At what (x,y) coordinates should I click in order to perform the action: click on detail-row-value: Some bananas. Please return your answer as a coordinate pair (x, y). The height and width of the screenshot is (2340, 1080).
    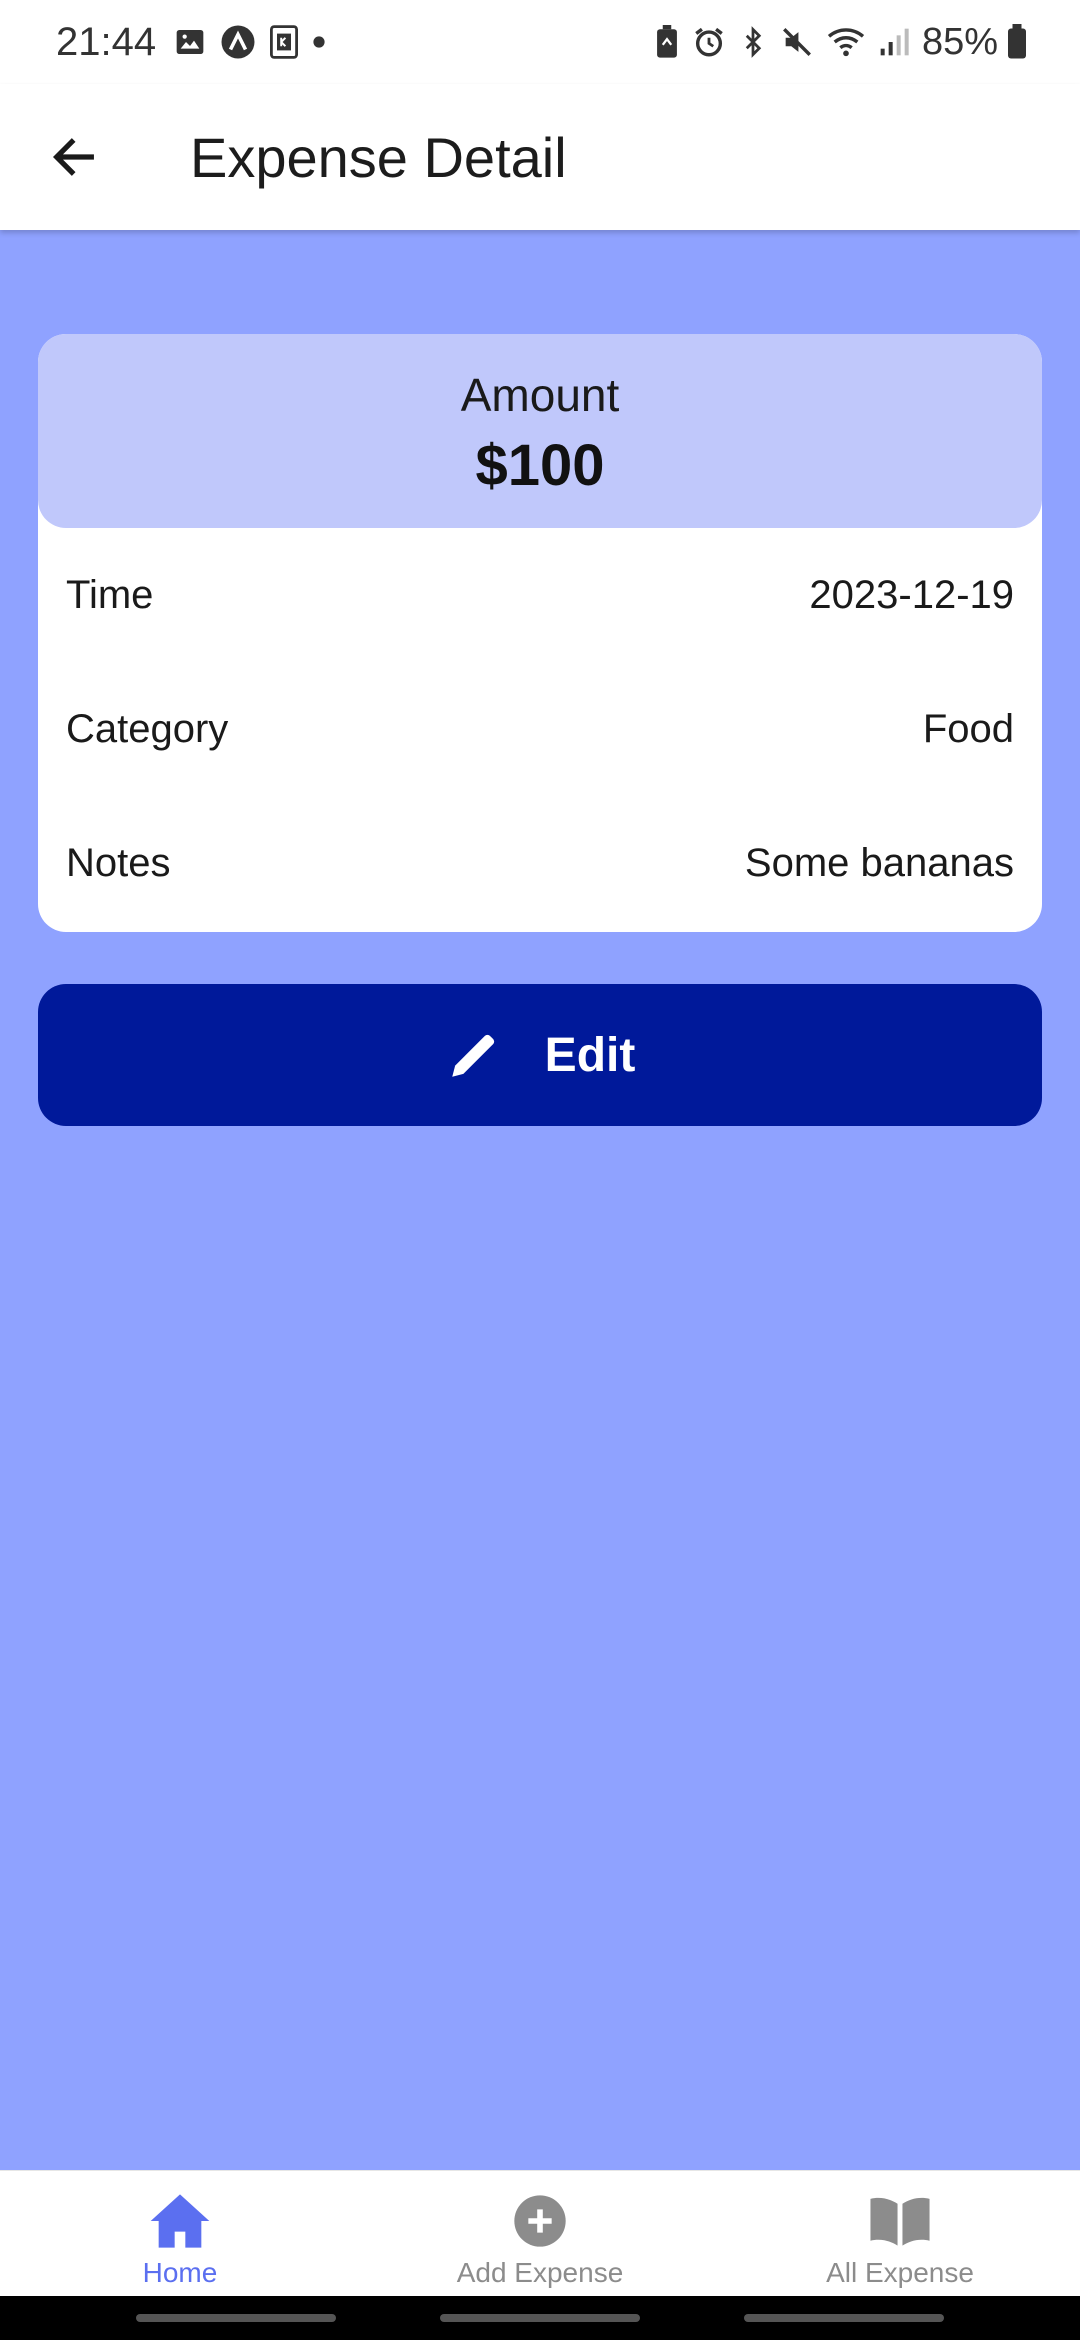
    Looking at the image, I should click on (879, 862).